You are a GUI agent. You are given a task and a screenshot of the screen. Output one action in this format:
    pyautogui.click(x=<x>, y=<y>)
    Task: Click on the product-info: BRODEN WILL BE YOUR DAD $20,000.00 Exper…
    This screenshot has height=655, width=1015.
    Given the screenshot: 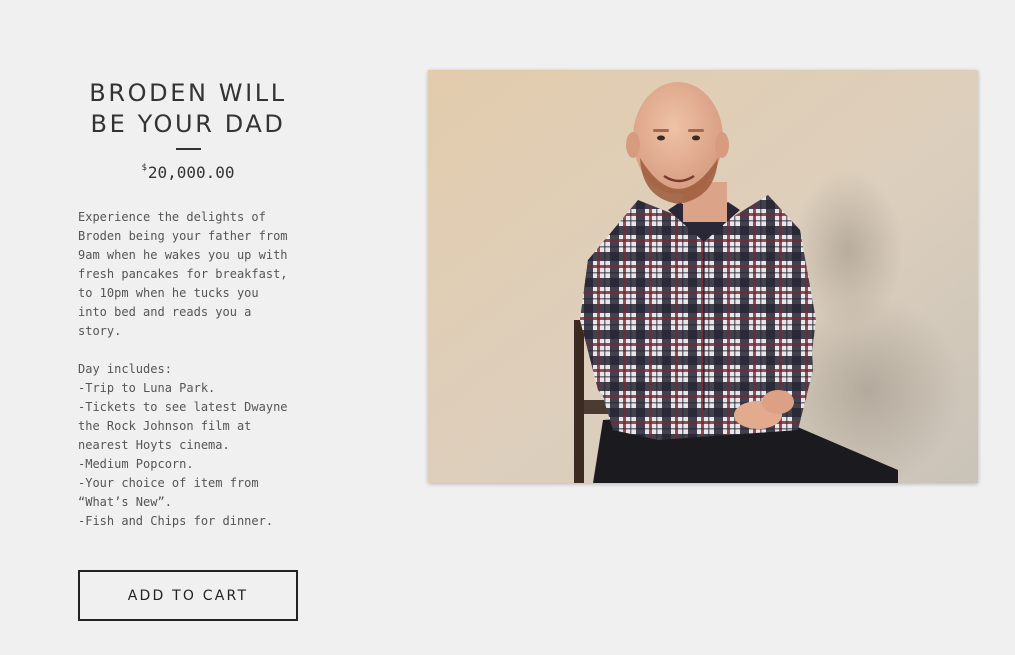 What is the action you would take?
    pyautogui.click(x=188, y=304)
    